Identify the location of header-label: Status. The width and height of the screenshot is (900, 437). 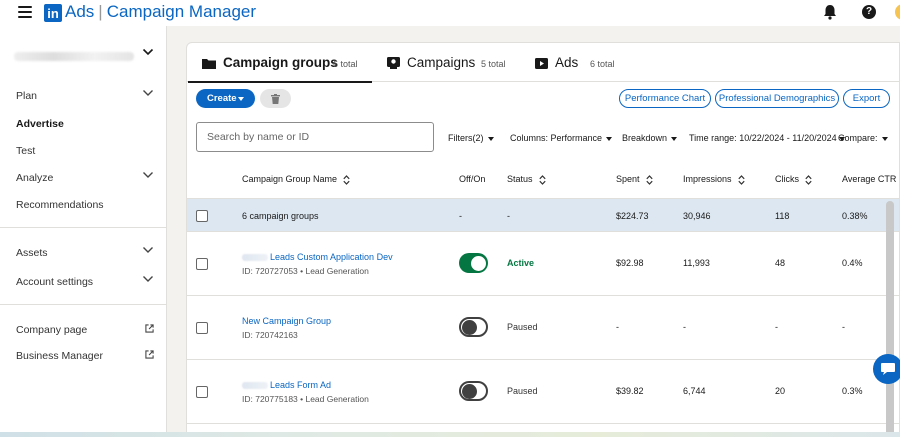
(520, 179).